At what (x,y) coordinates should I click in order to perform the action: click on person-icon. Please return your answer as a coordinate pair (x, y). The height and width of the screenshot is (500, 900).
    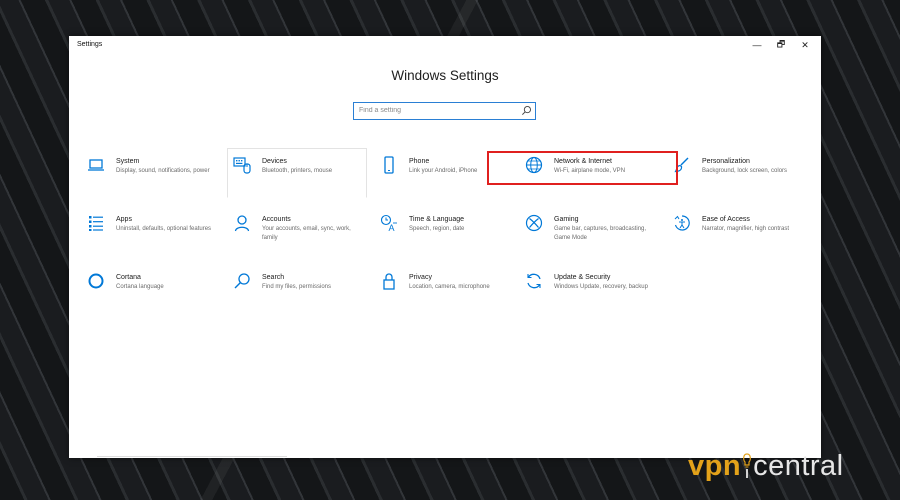
    Looking at the image, I should click on (242, 223).